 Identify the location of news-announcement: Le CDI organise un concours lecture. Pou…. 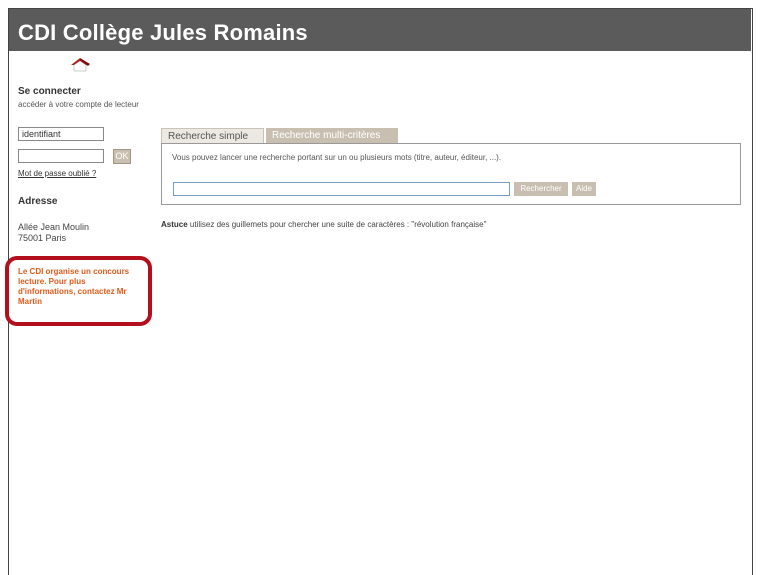
(74, 286).